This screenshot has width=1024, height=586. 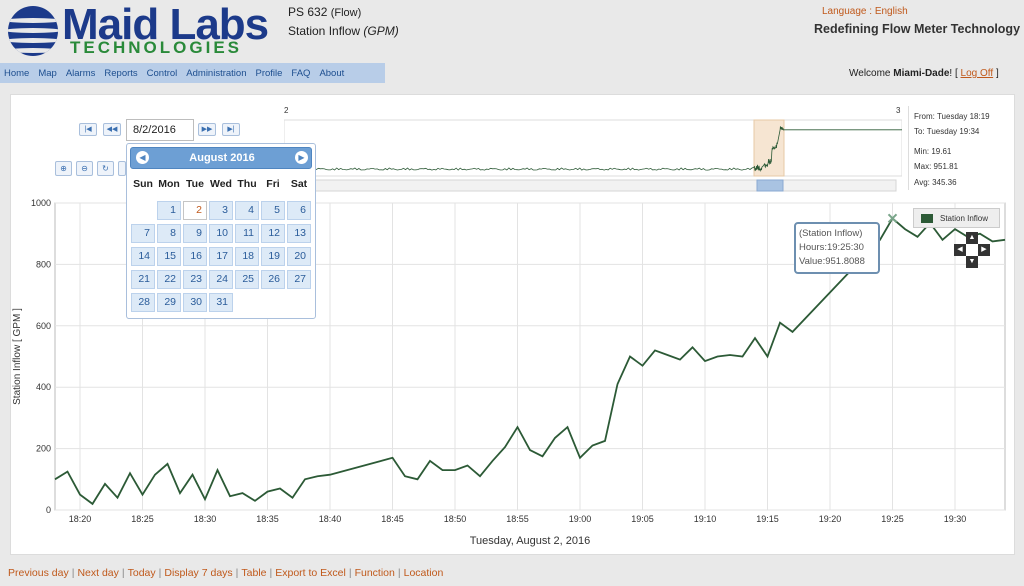 What do you see at coordinates (375, 573) in the screenshot?
I see `link-function: Function` at bounding box center [375, 573].